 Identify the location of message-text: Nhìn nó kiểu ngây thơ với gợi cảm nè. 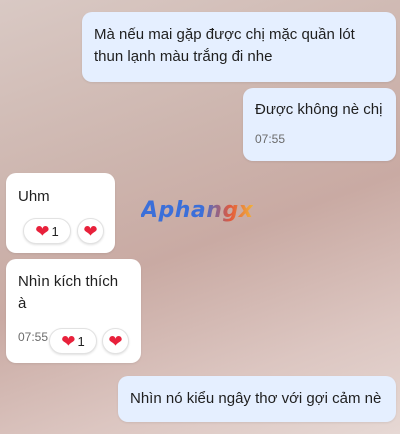
(256, 398).